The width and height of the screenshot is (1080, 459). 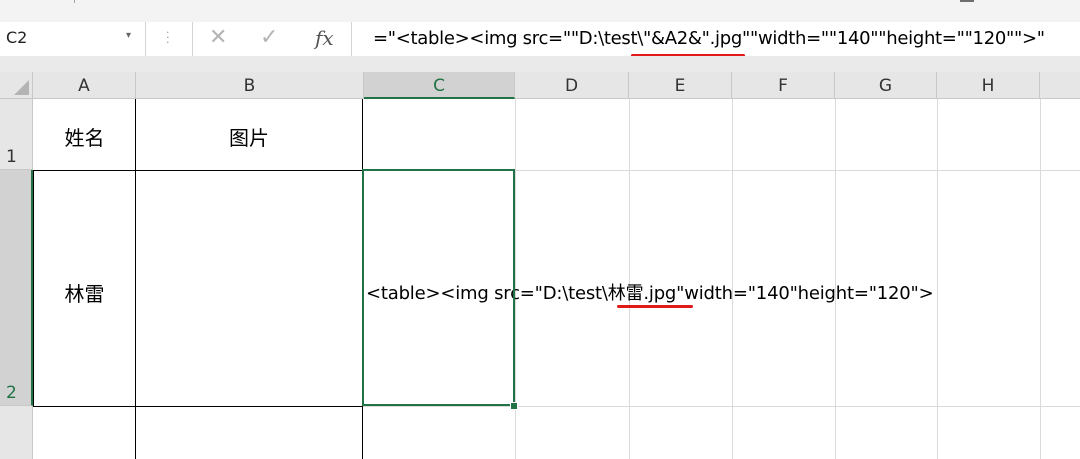 I want to click on name-box-value: C2, so click(x=17, y=37).